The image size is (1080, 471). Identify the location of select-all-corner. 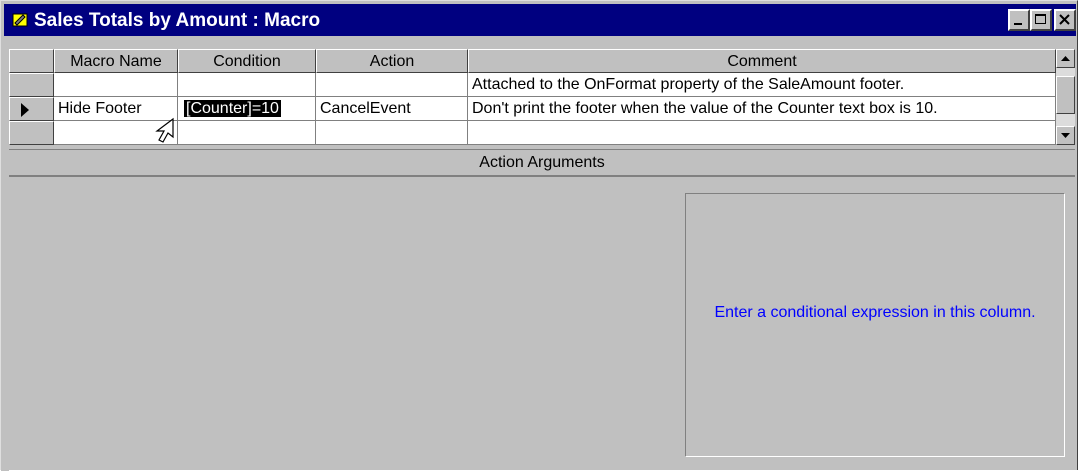
(31, 61).